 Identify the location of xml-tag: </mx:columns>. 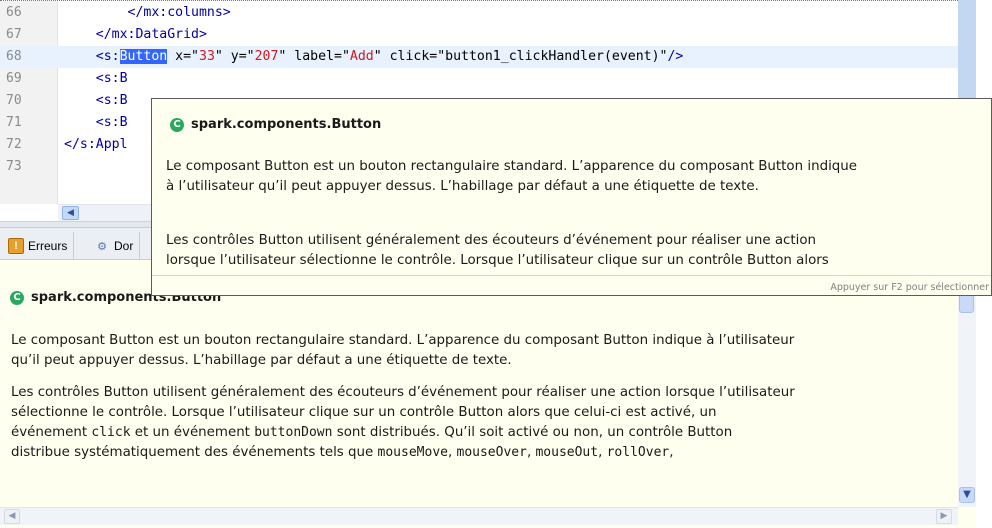
(179, 12).